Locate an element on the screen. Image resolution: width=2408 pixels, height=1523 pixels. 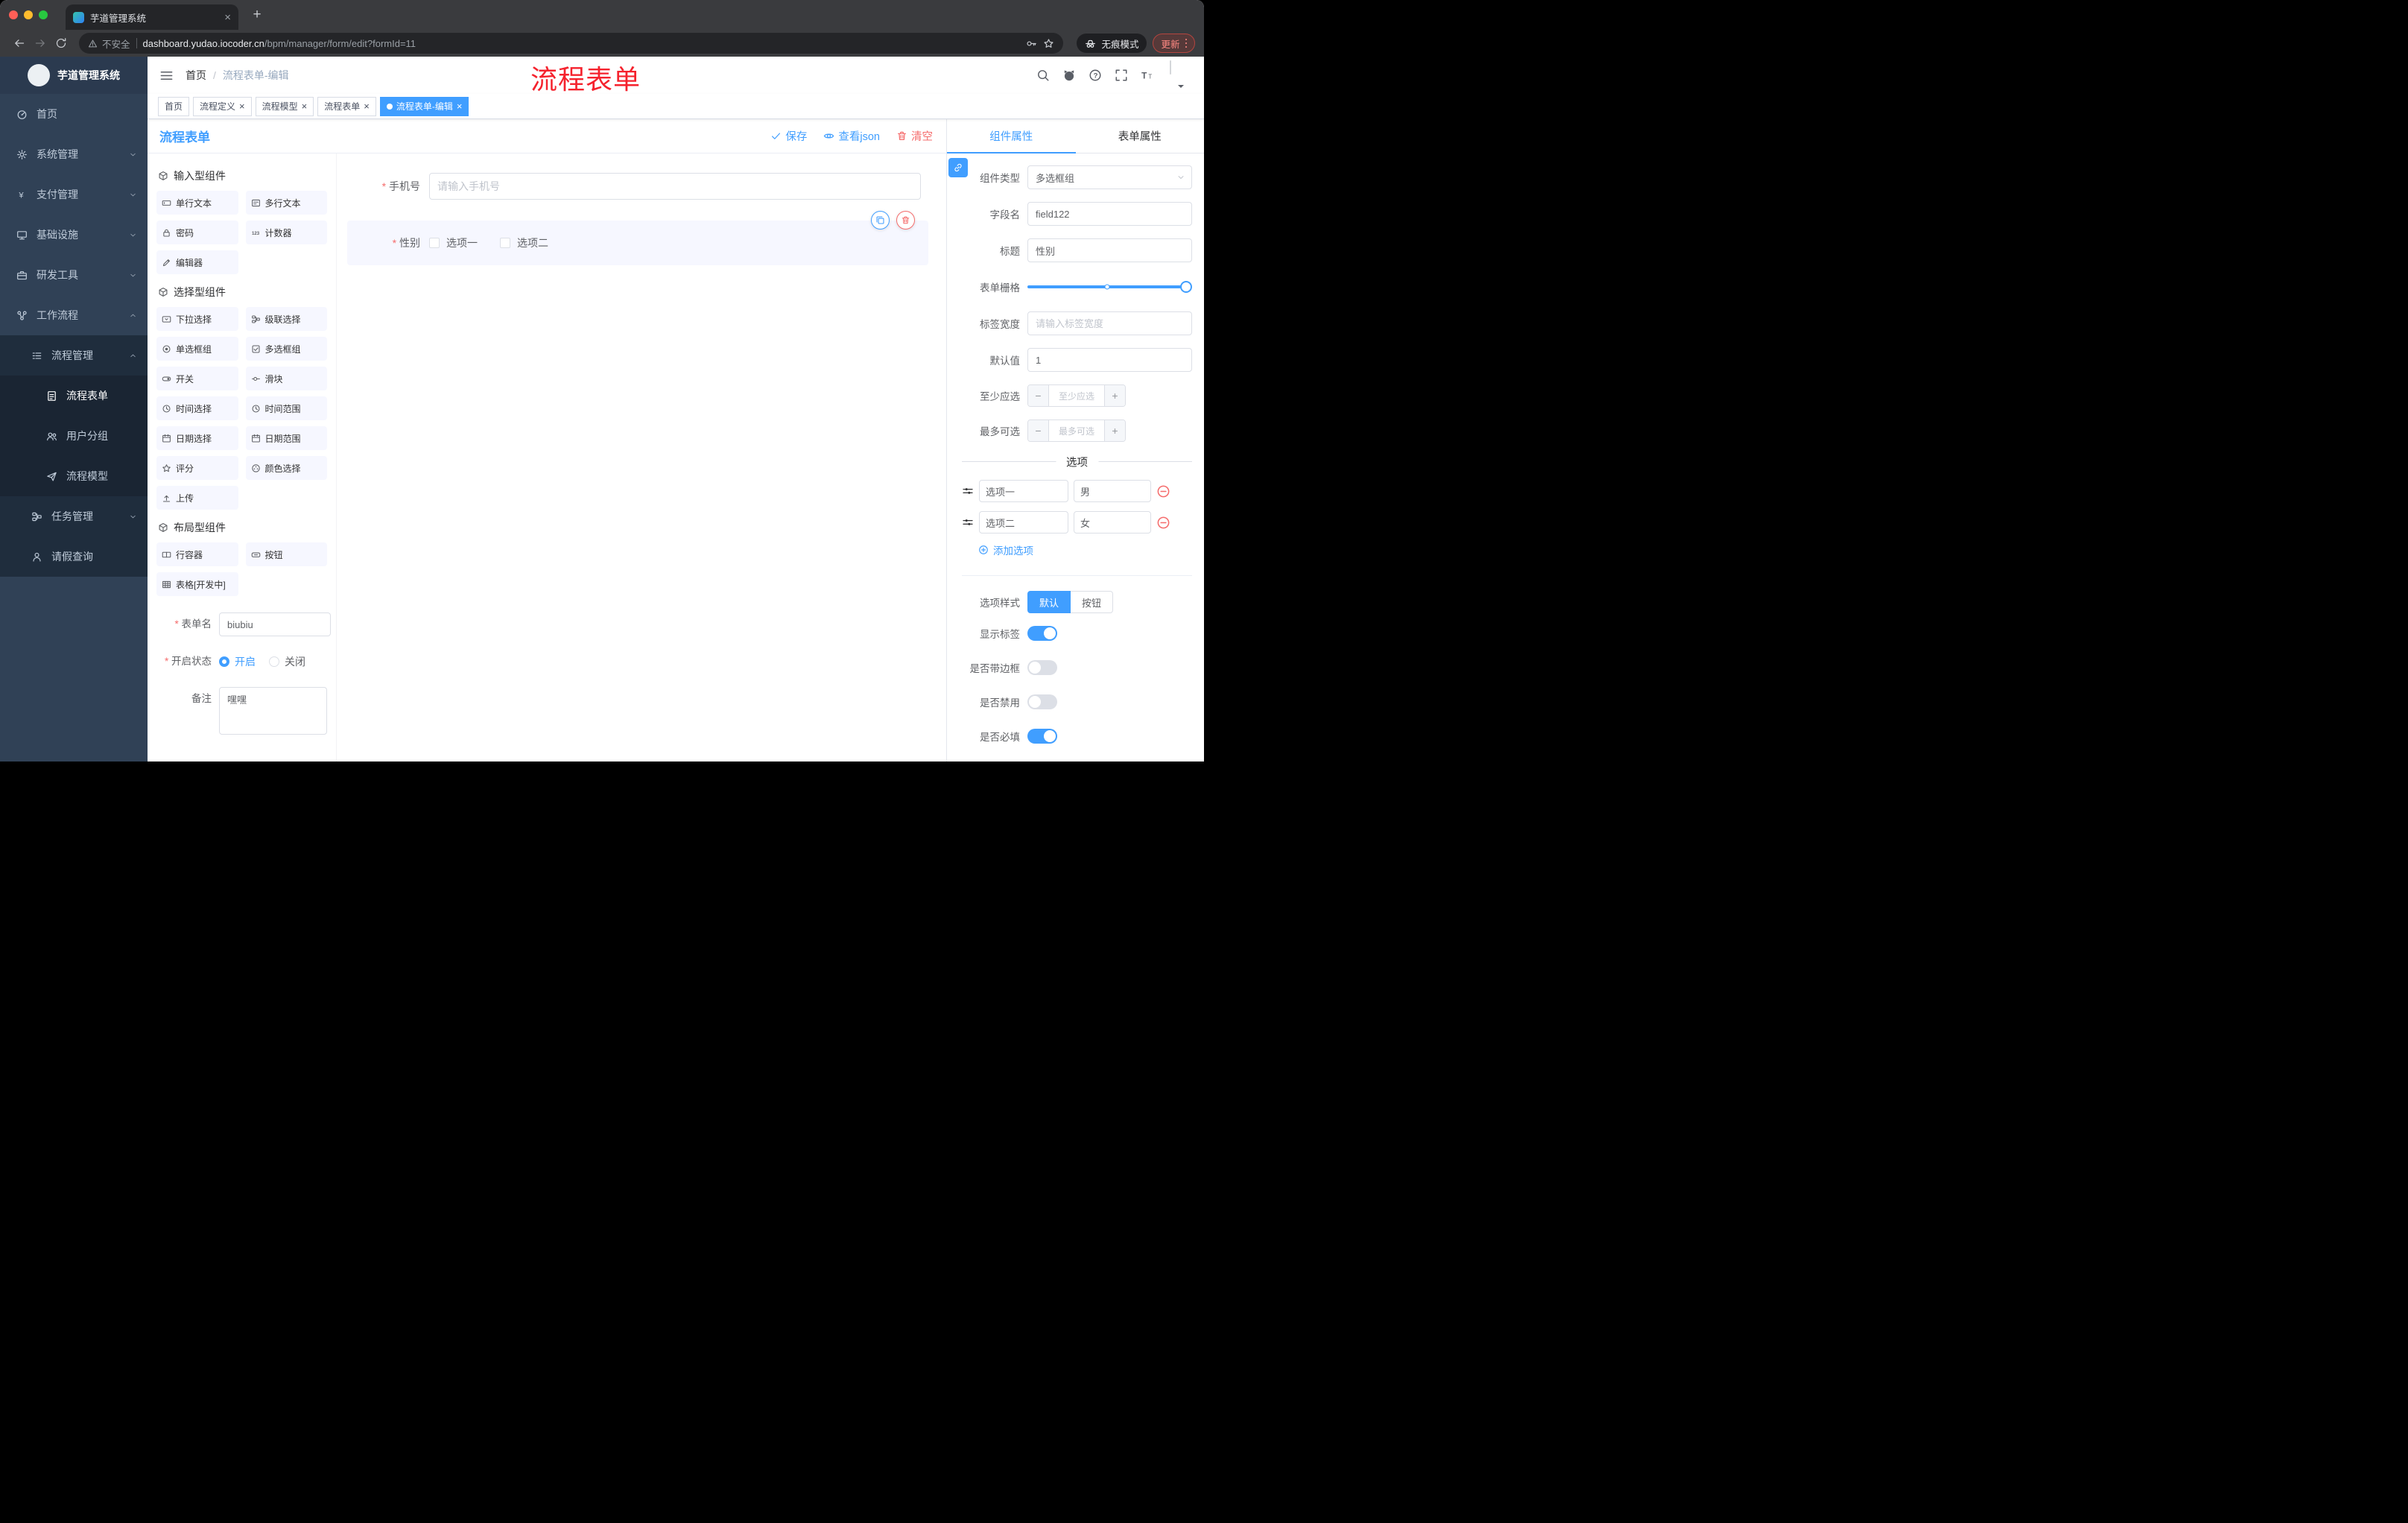
palette-item-editor: 编辑器 is located at coordinates (197, 262).